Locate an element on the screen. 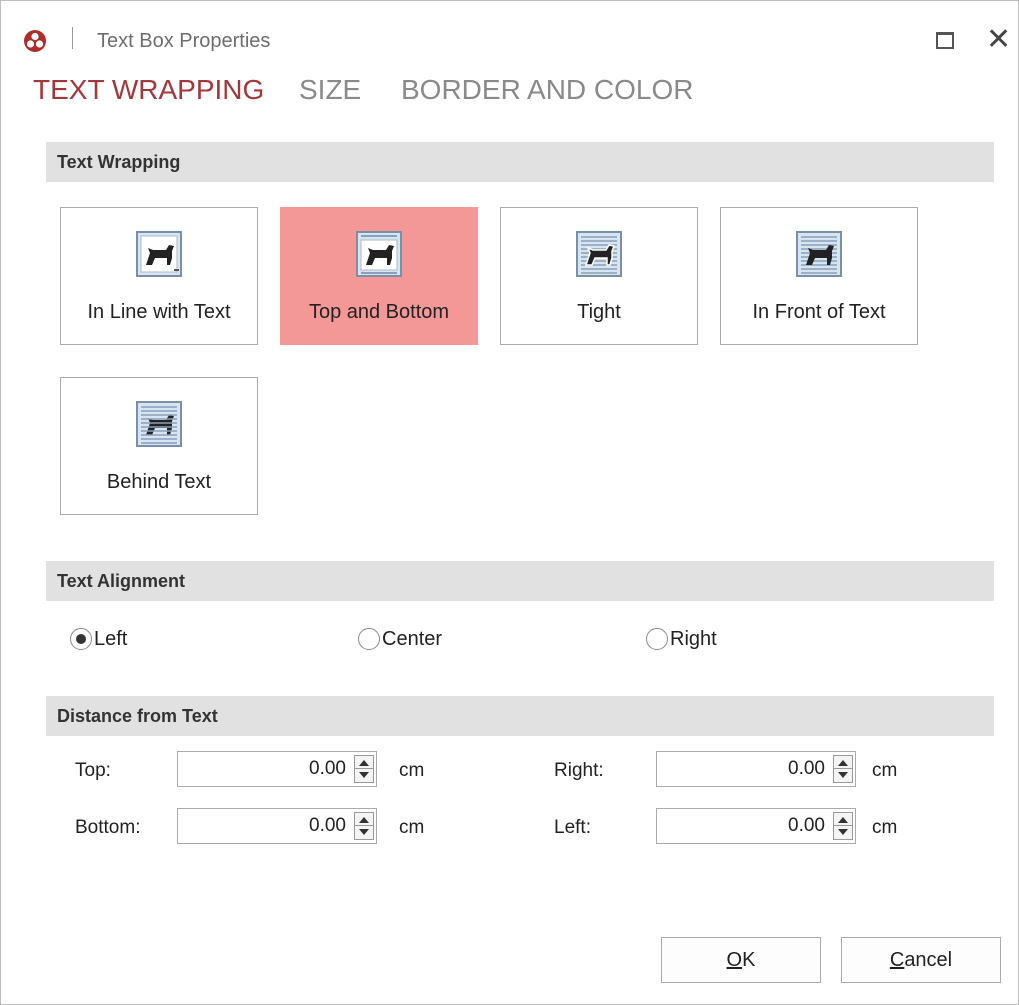 The height and width of the screenshot is (1005, 1019). behind-wrap-icon is located at coordinates (159, 424).